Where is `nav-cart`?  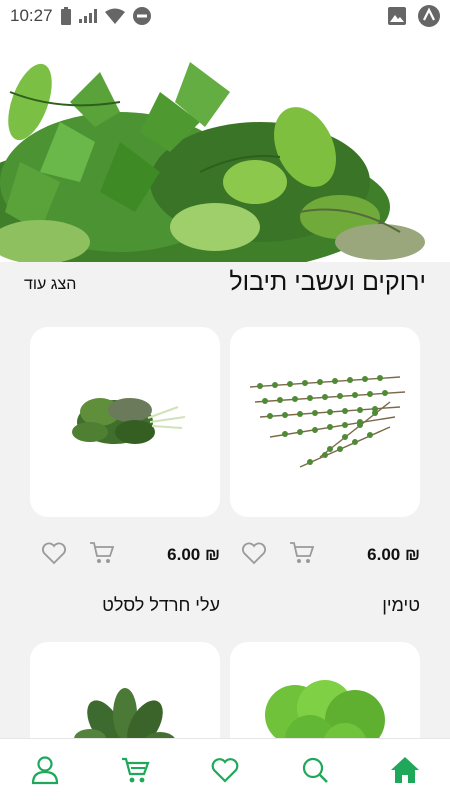 nav-cart is located at coordinates (135, 770).